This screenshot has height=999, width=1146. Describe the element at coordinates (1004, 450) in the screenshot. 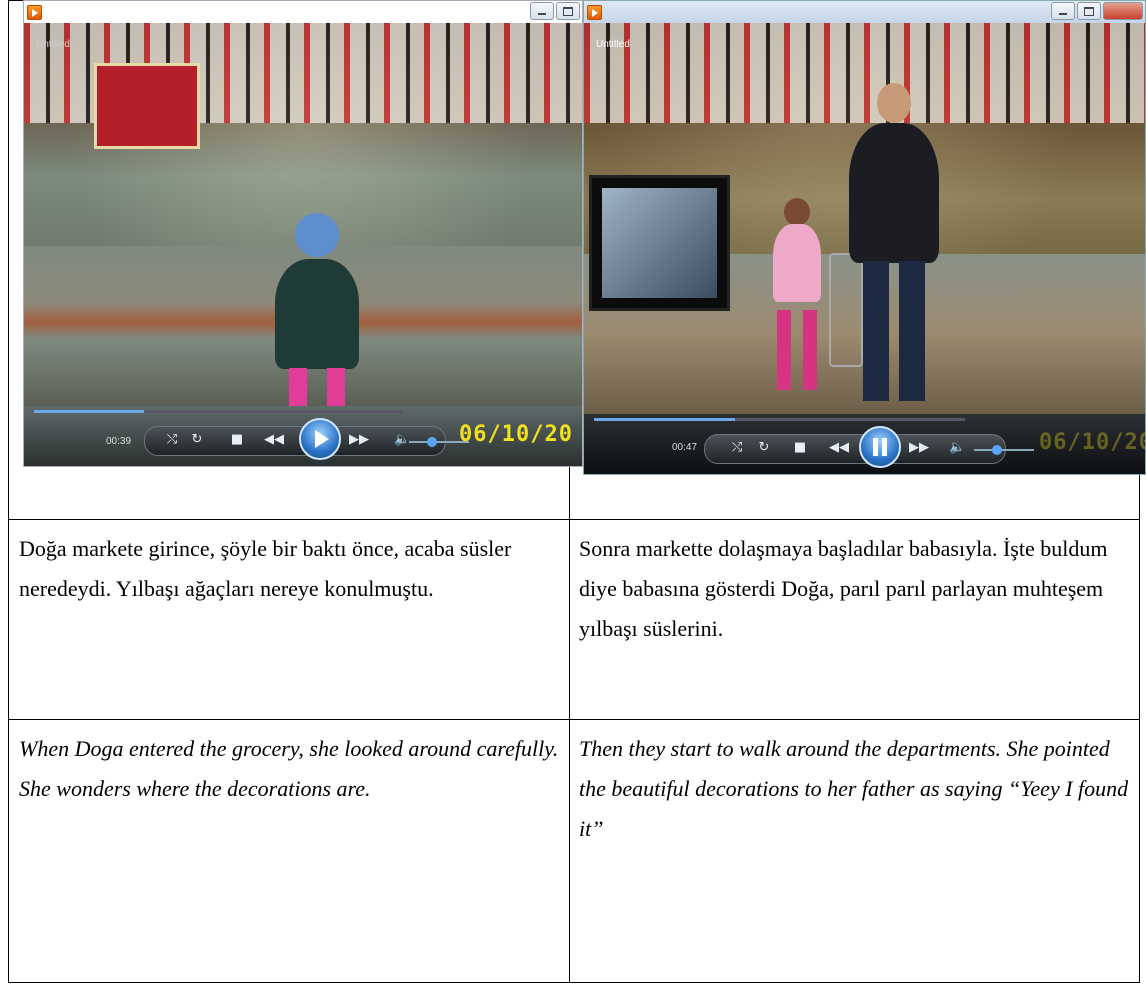

I see `volume-slider` at that location.